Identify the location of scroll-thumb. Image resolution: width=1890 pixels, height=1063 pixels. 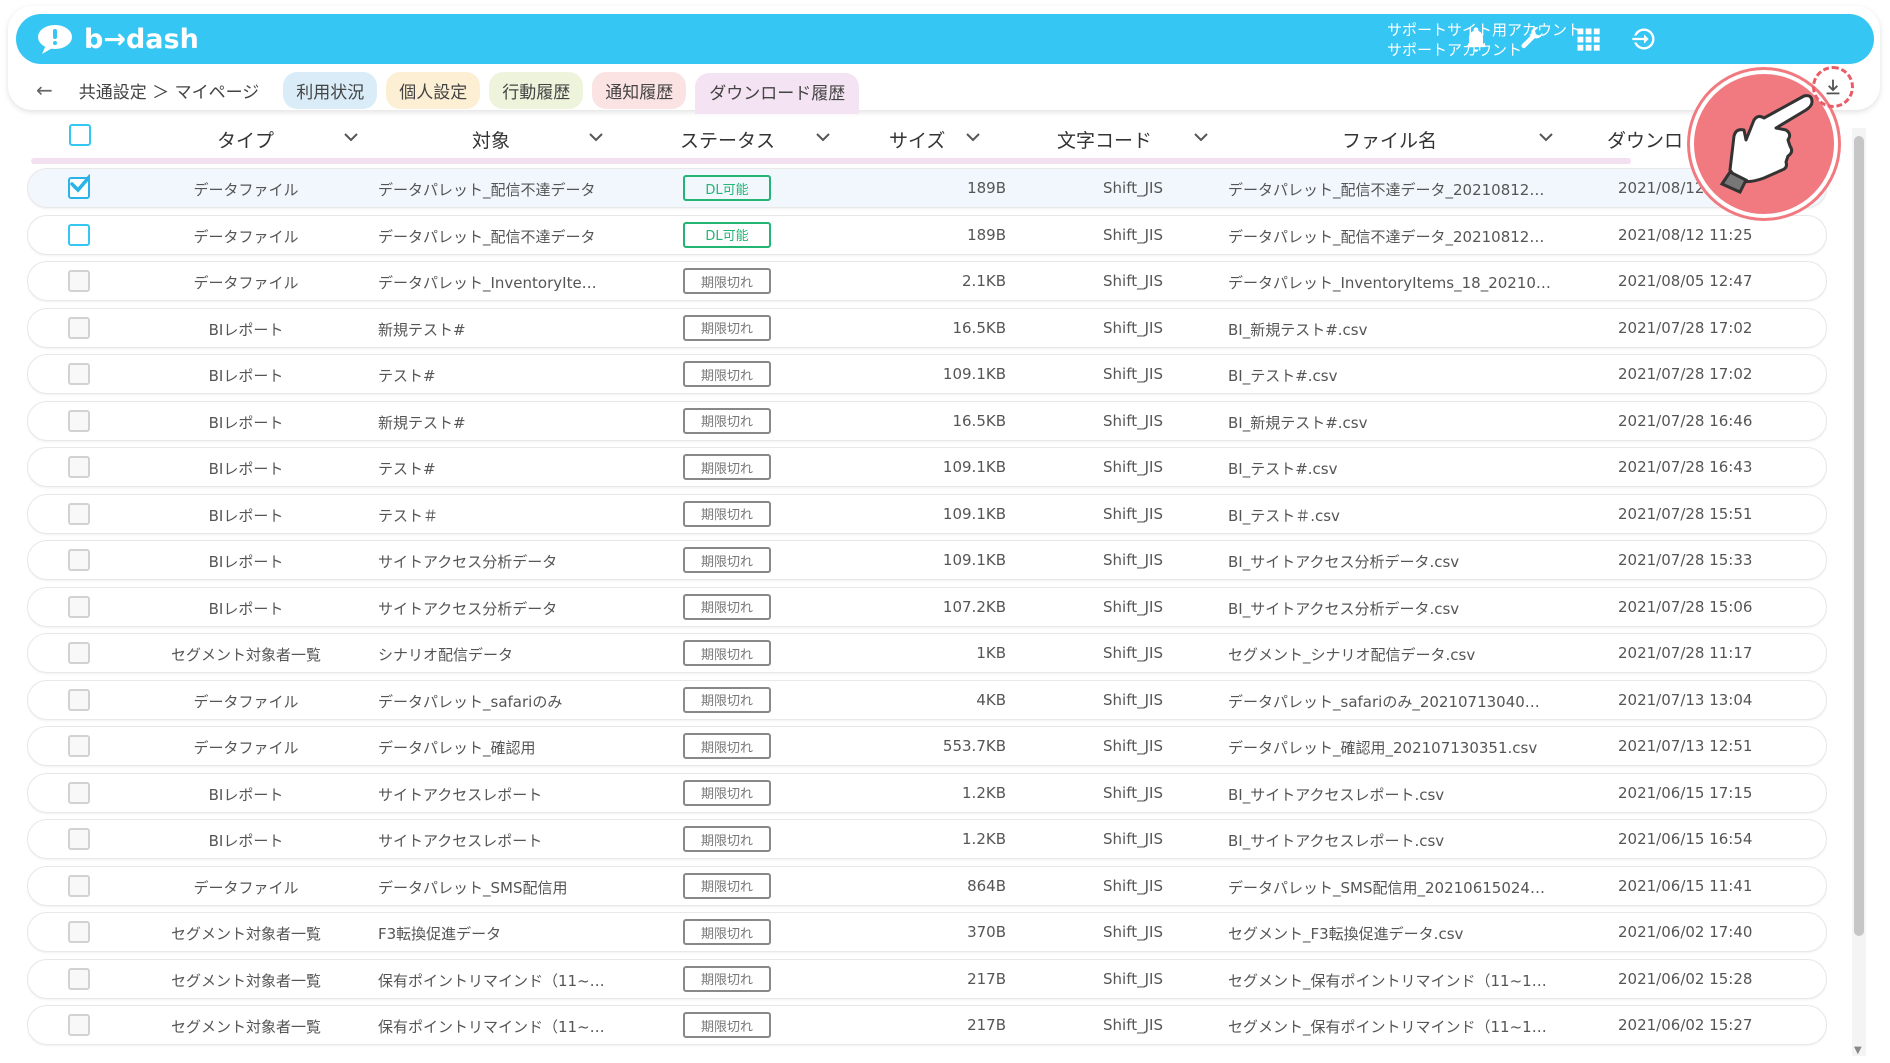
(1859, 536).